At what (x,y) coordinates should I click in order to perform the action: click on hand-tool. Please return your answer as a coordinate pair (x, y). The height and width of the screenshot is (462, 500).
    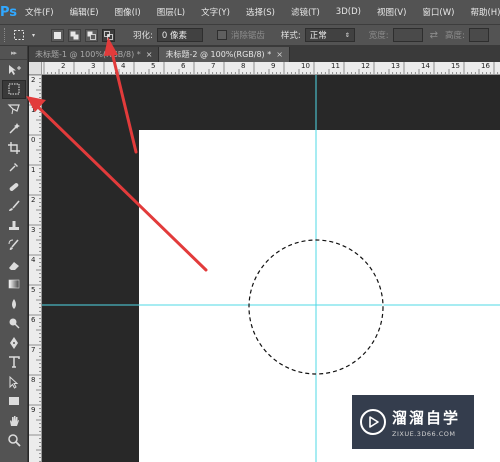
    Looking at the image, I should click on (14, 421).